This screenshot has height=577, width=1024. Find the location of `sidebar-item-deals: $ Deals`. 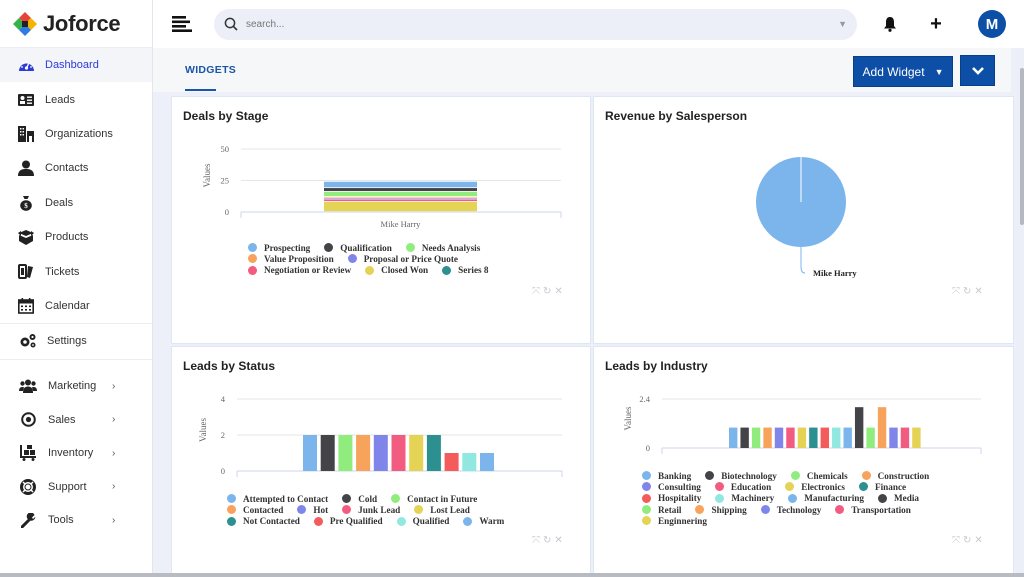

sidebar-item-deals: $ Deals is located at coordinates (76, 203).